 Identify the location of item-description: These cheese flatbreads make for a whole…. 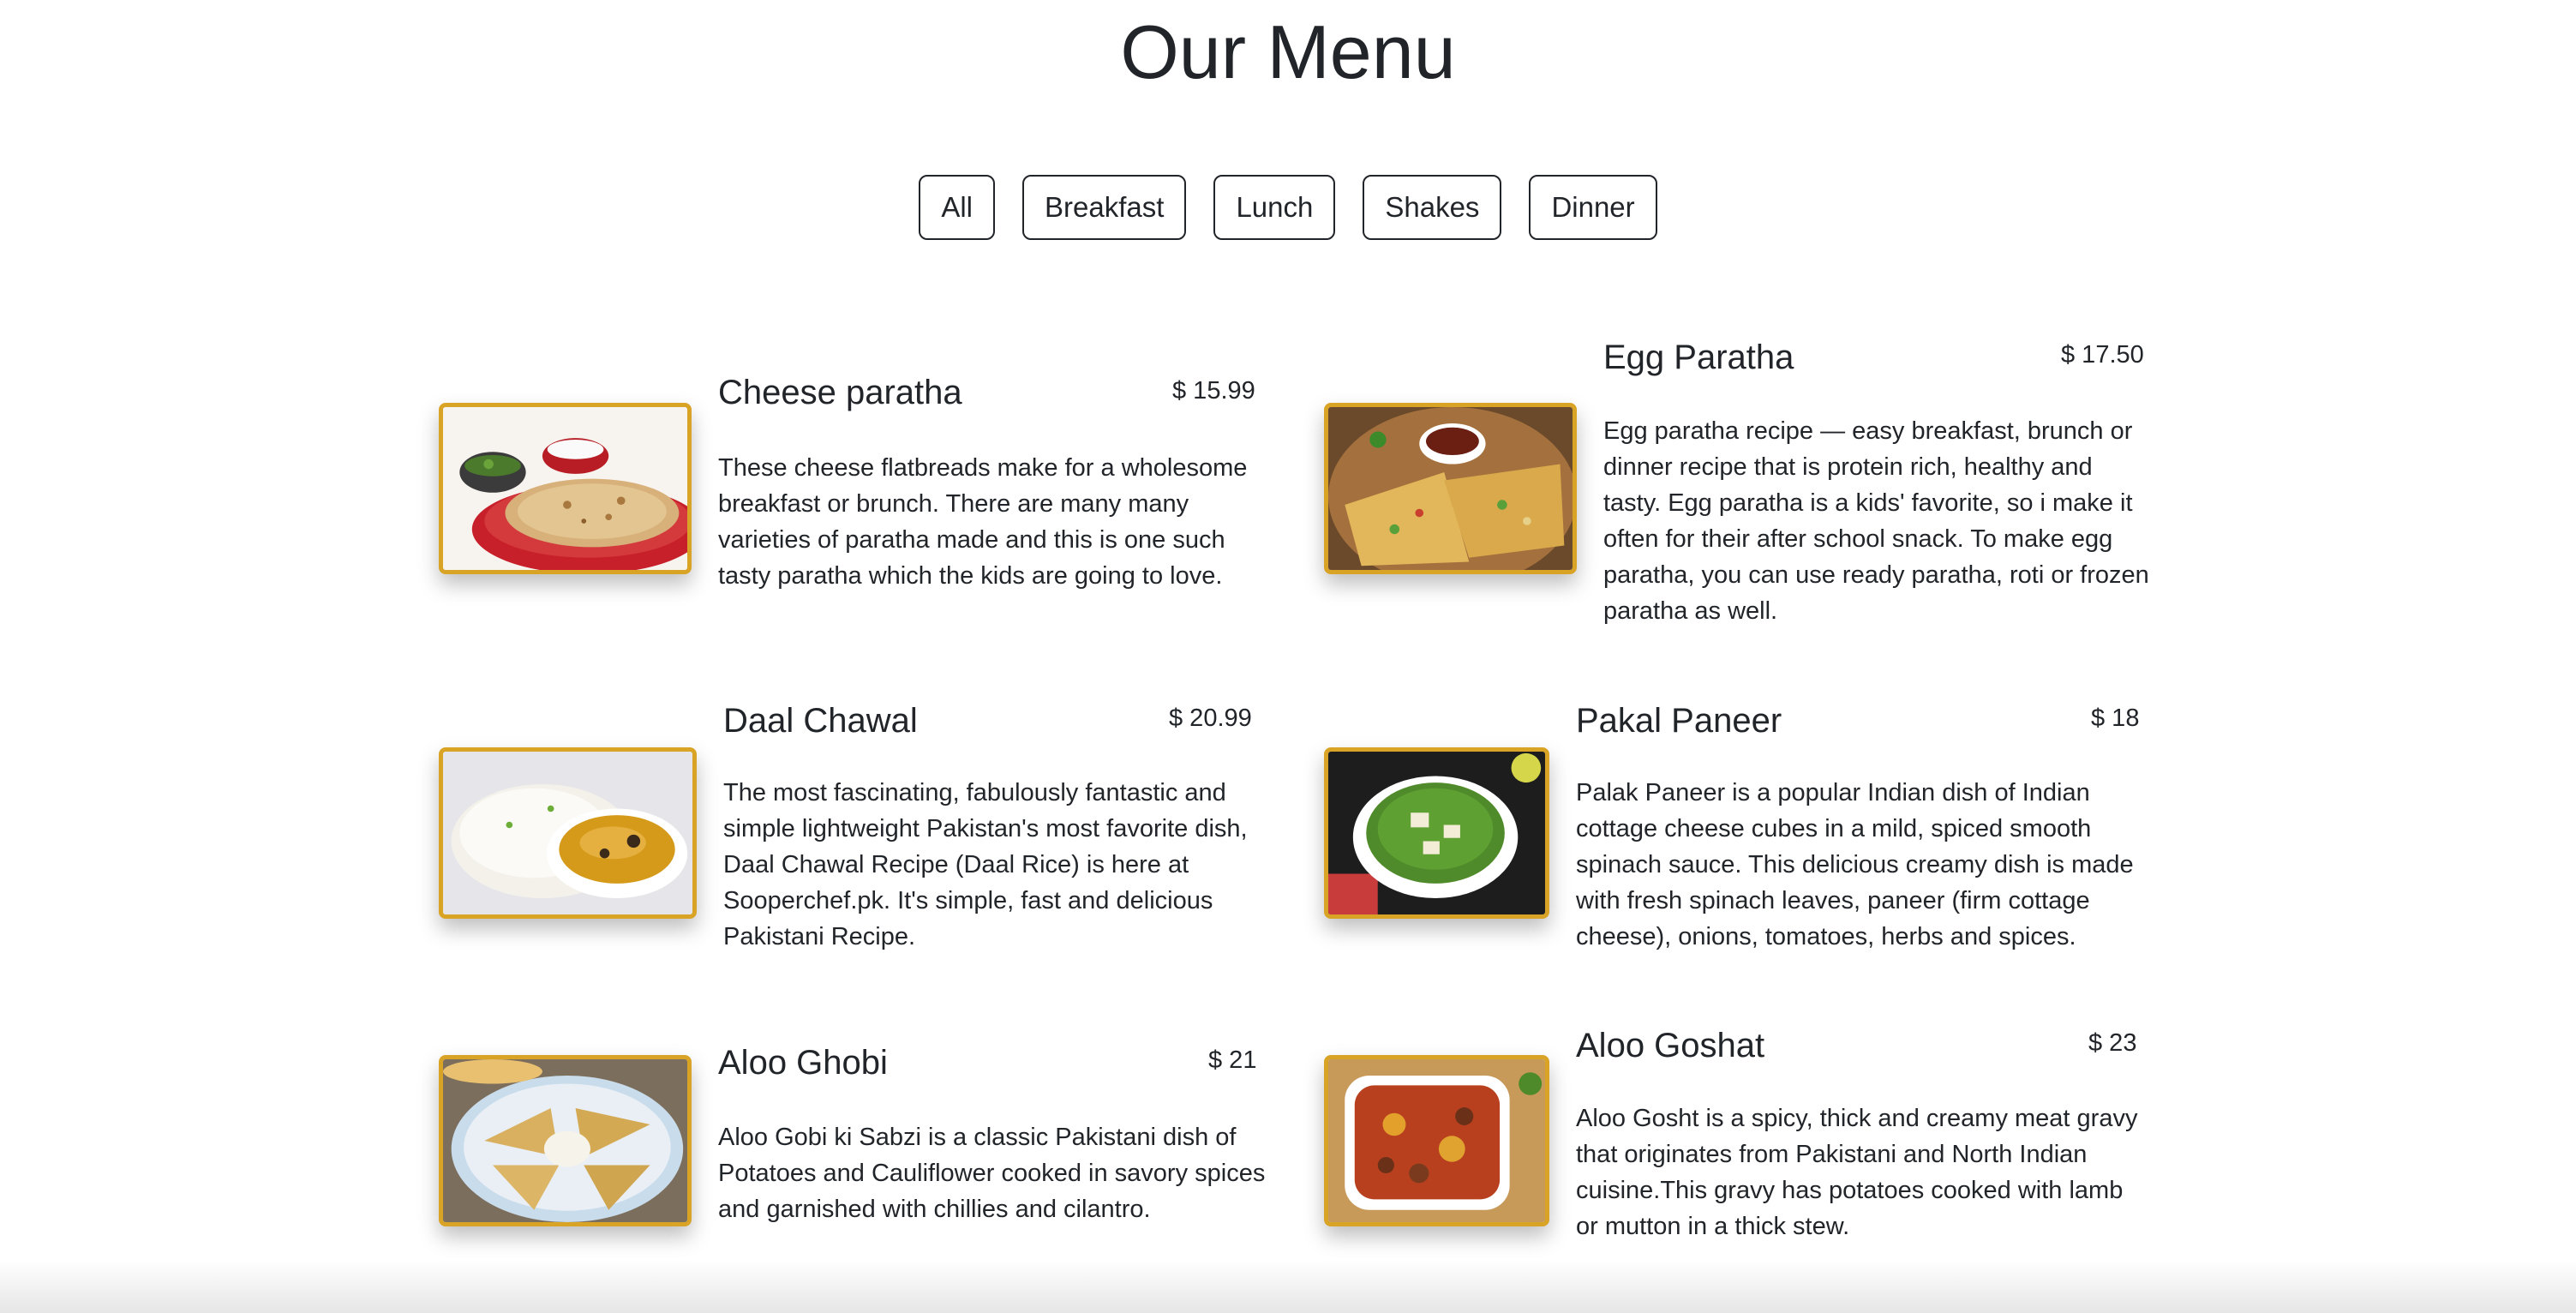
(983, 522).